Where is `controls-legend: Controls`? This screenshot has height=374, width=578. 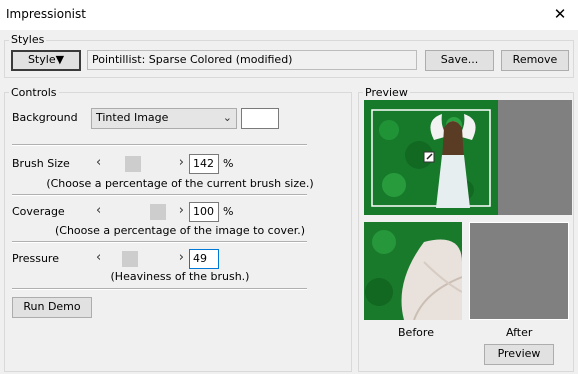
controls-legend: Controls is located at coordinates (34, 92).